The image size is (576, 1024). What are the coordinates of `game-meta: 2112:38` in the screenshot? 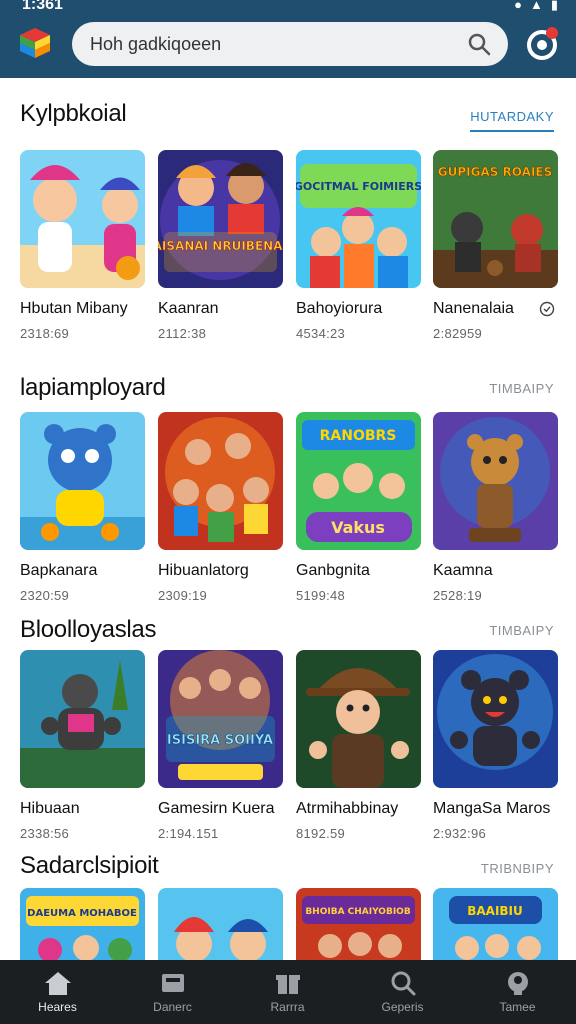 It's located at (182, 333).